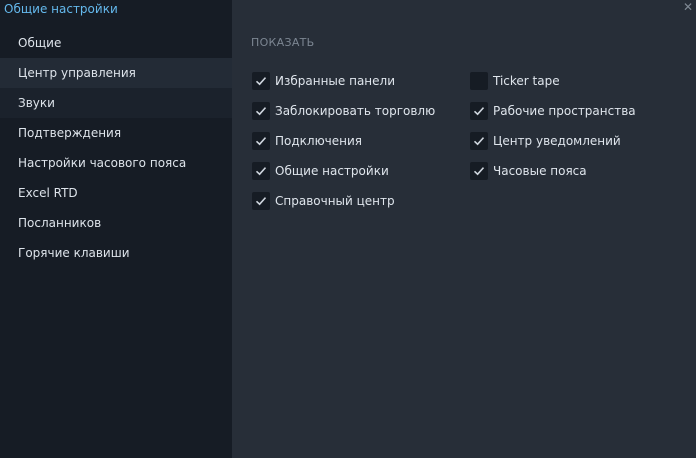  I want to click on option-label: Общие настройки, so click(332, 171).